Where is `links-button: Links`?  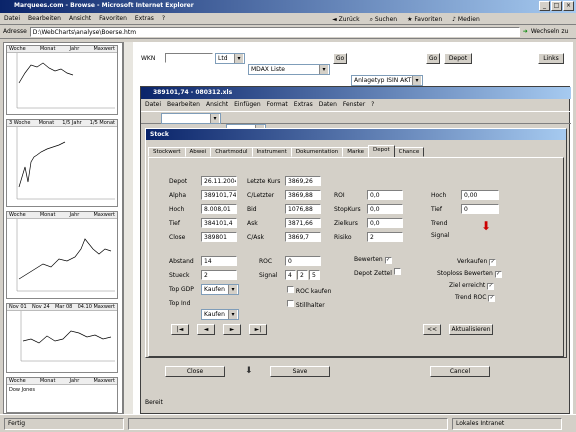
links-button: Links is located at coordinates (551, 58).